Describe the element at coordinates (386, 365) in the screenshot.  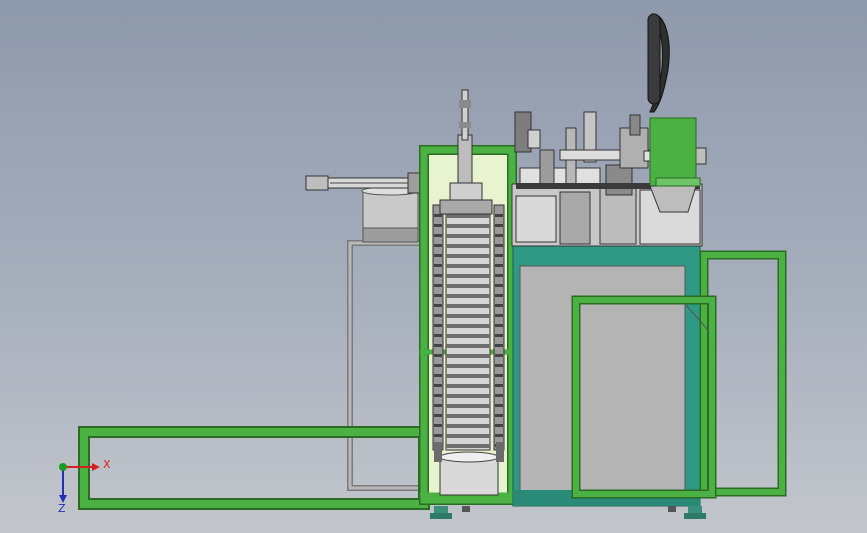
I see `gray-rear-frame` at that location.